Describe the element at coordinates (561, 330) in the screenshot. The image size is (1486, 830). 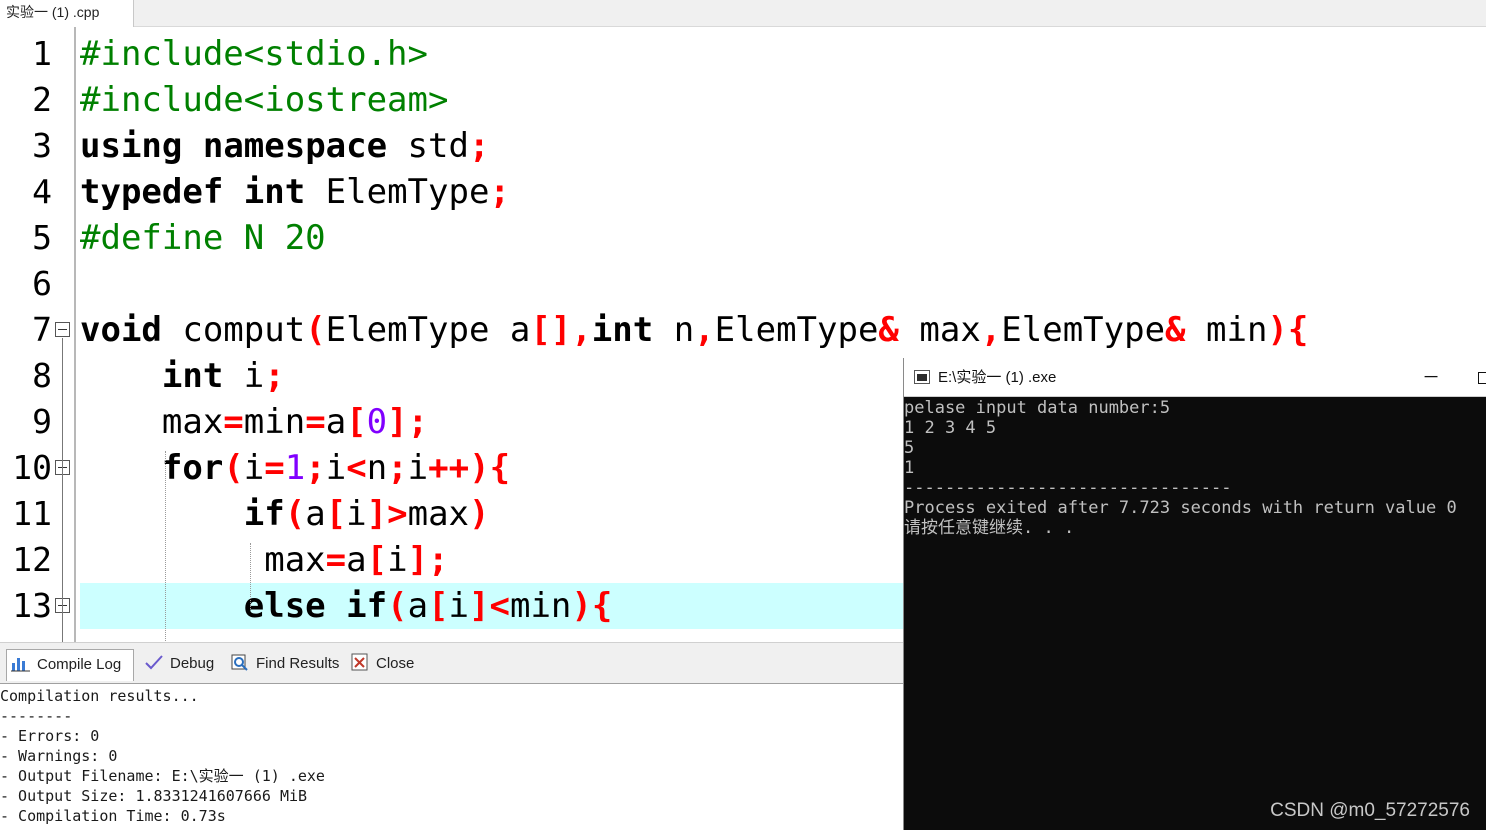
I see `code-token: [],` at that location.